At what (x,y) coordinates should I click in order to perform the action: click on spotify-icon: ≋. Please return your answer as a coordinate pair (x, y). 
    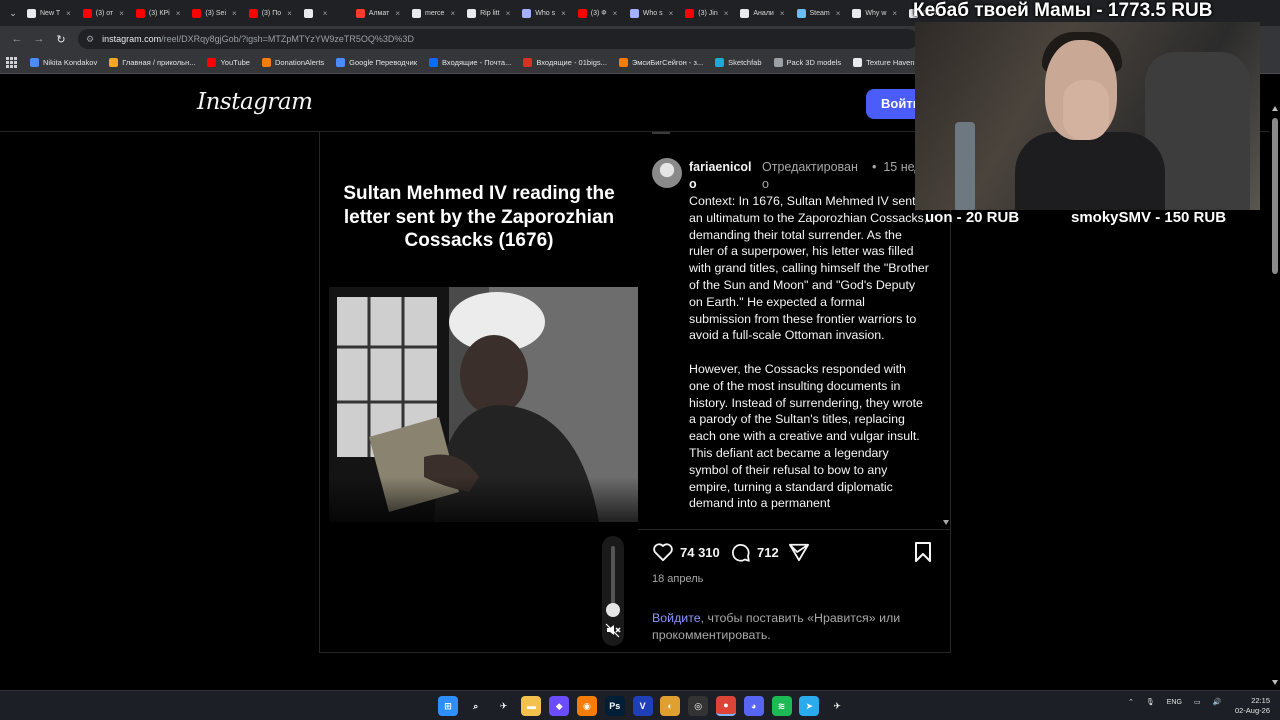
    Looking at the image, I should click on (781, 706).